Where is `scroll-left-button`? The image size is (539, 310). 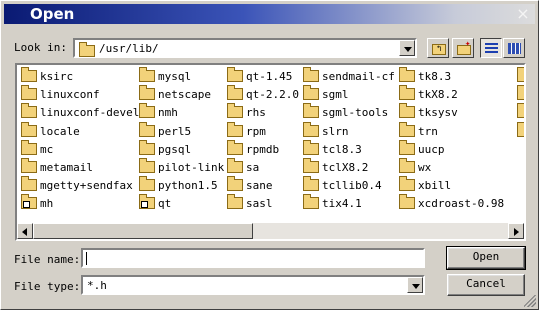 scroll-left-button is located at coordinates (25, 231).